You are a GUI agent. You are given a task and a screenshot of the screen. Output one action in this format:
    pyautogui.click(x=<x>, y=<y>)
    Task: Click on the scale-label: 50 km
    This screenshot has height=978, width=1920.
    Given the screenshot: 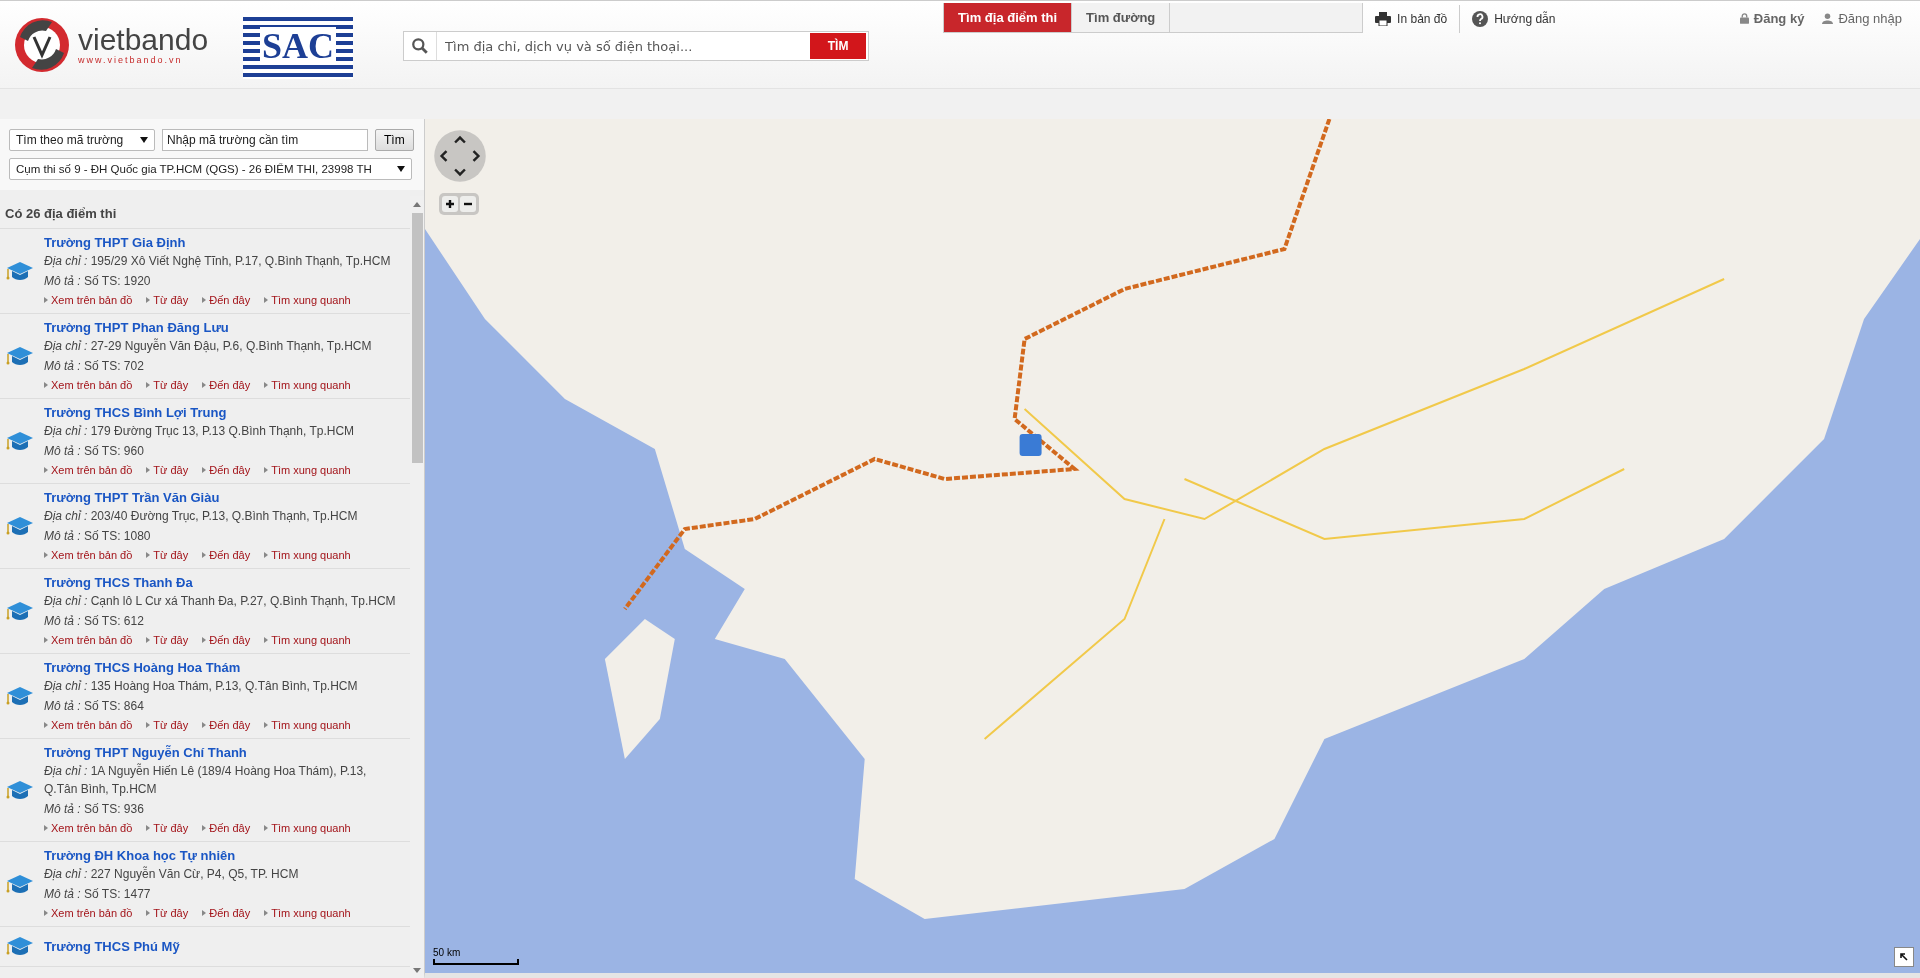 What is the action you would take?
    pyautogui.click(x=447, y=953)
    